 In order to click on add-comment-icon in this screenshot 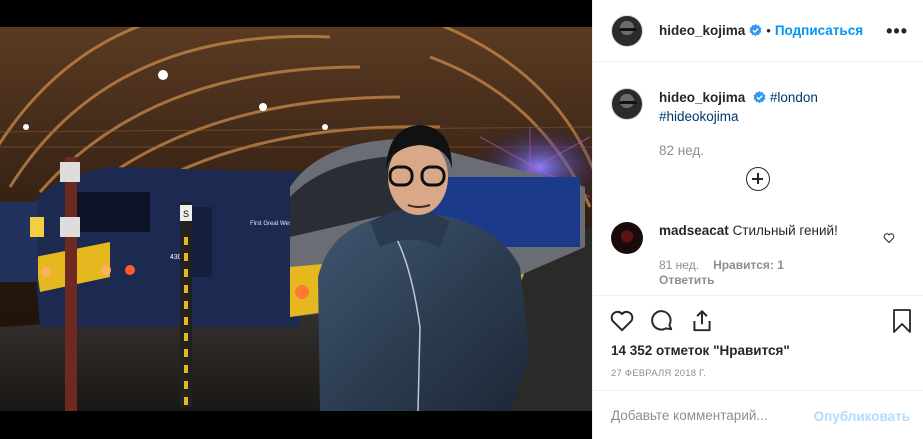, I will do `click(758, 179)`.